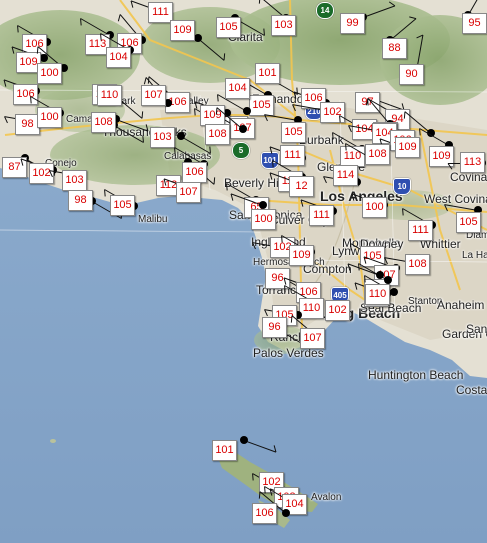  Describe the element at coordinates (416, 375) in the screenshot. I see `place-label-huntington-beach: Huntington Beach` at that location.